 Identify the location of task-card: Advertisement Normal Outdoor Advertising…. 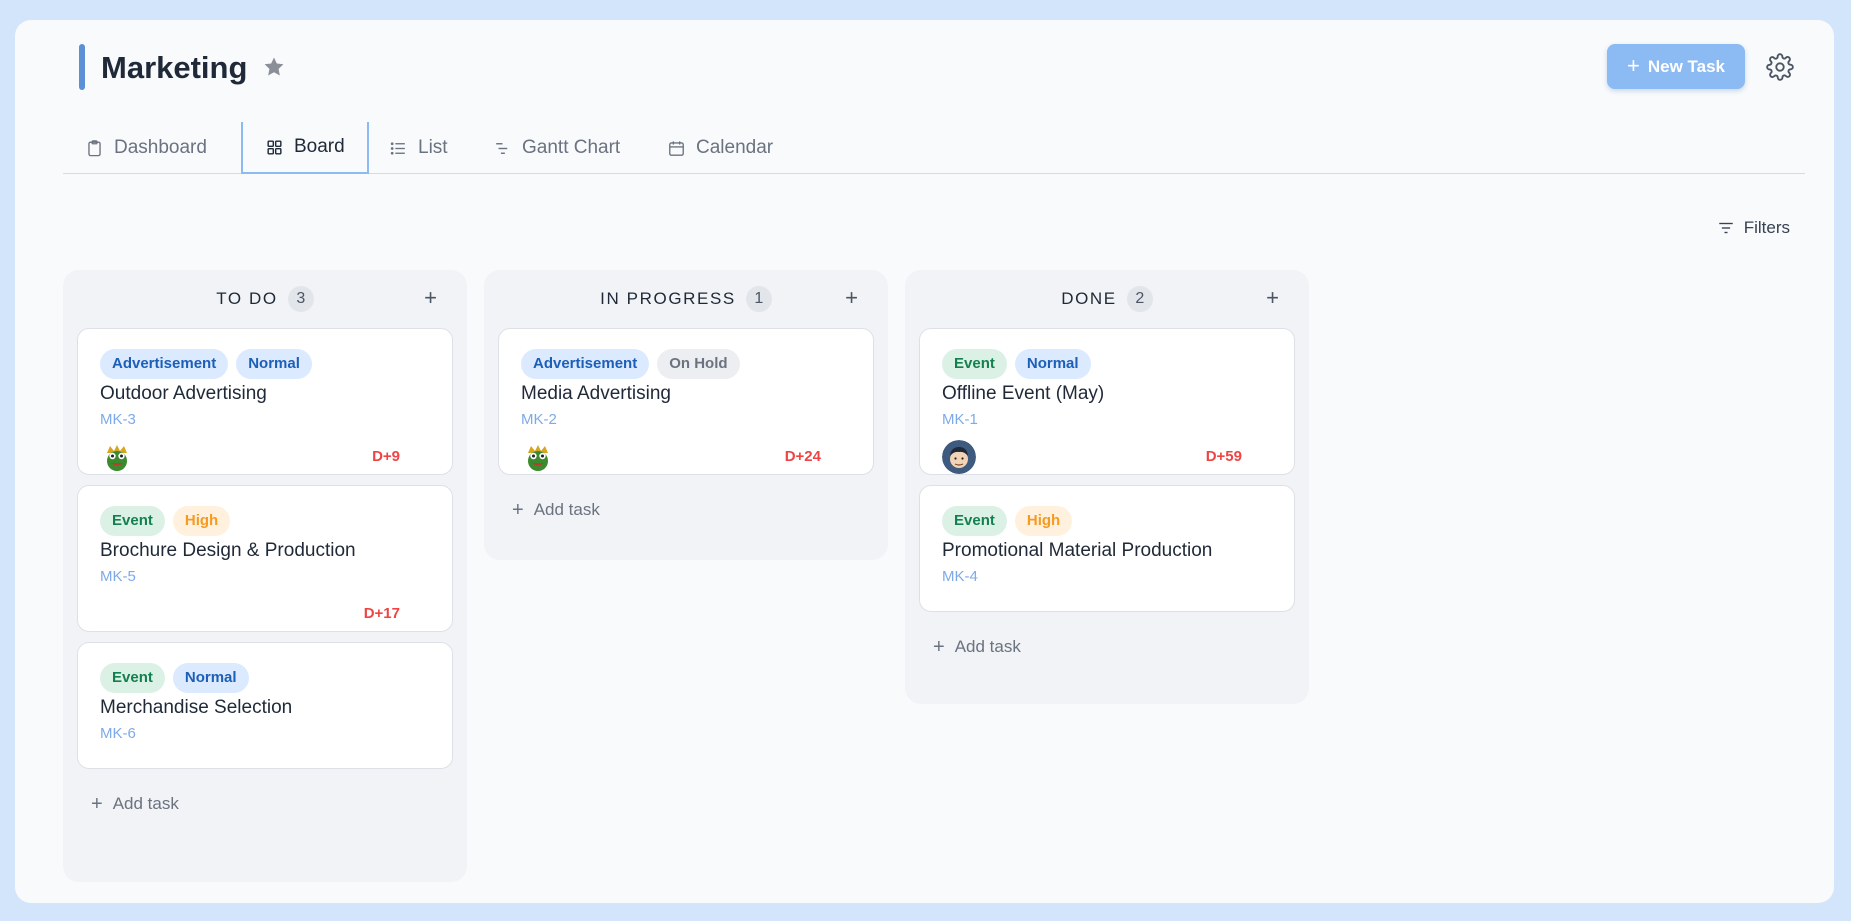
(265, 401).